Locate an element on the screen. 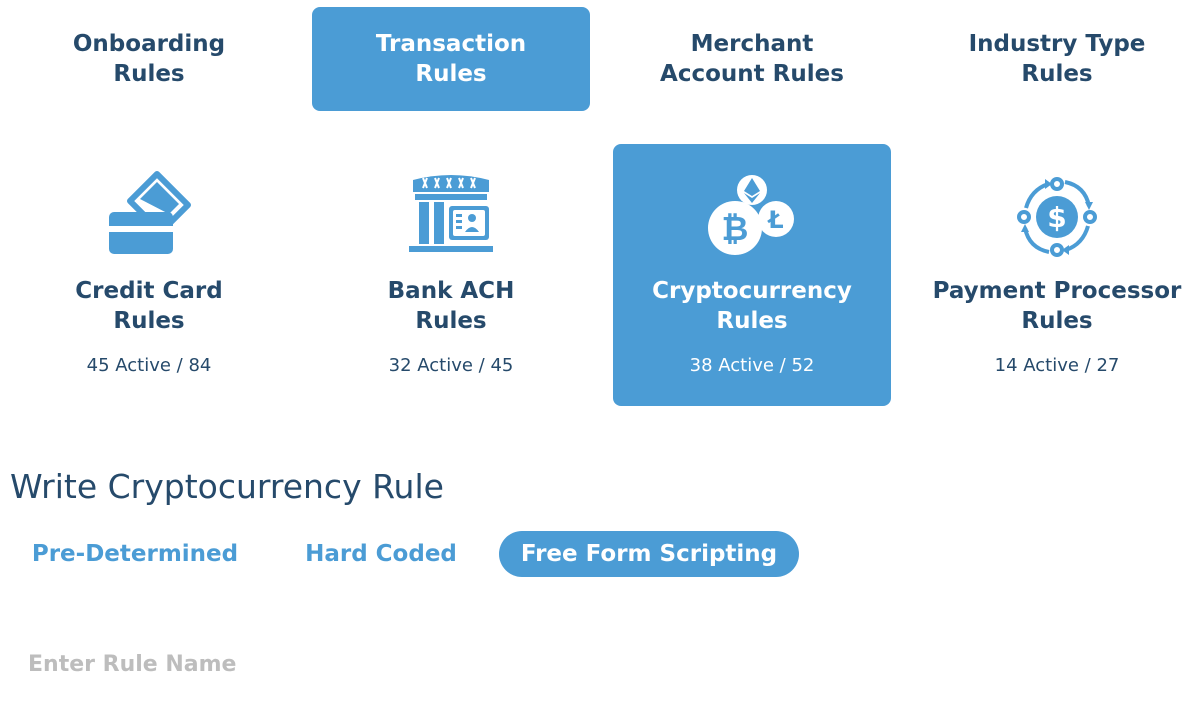 This screenshot has width=1200, height=720. tab-onboarding-rules: Onboarding Rules is located at coordinates (149, 59).